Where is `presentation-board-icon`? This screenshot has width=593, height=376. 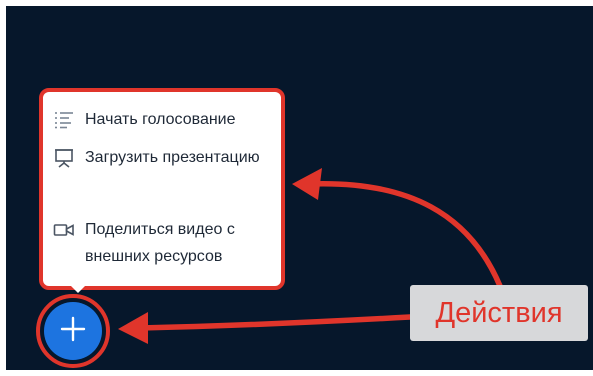
presentation-board-icon is located at coordinates (64, 158).